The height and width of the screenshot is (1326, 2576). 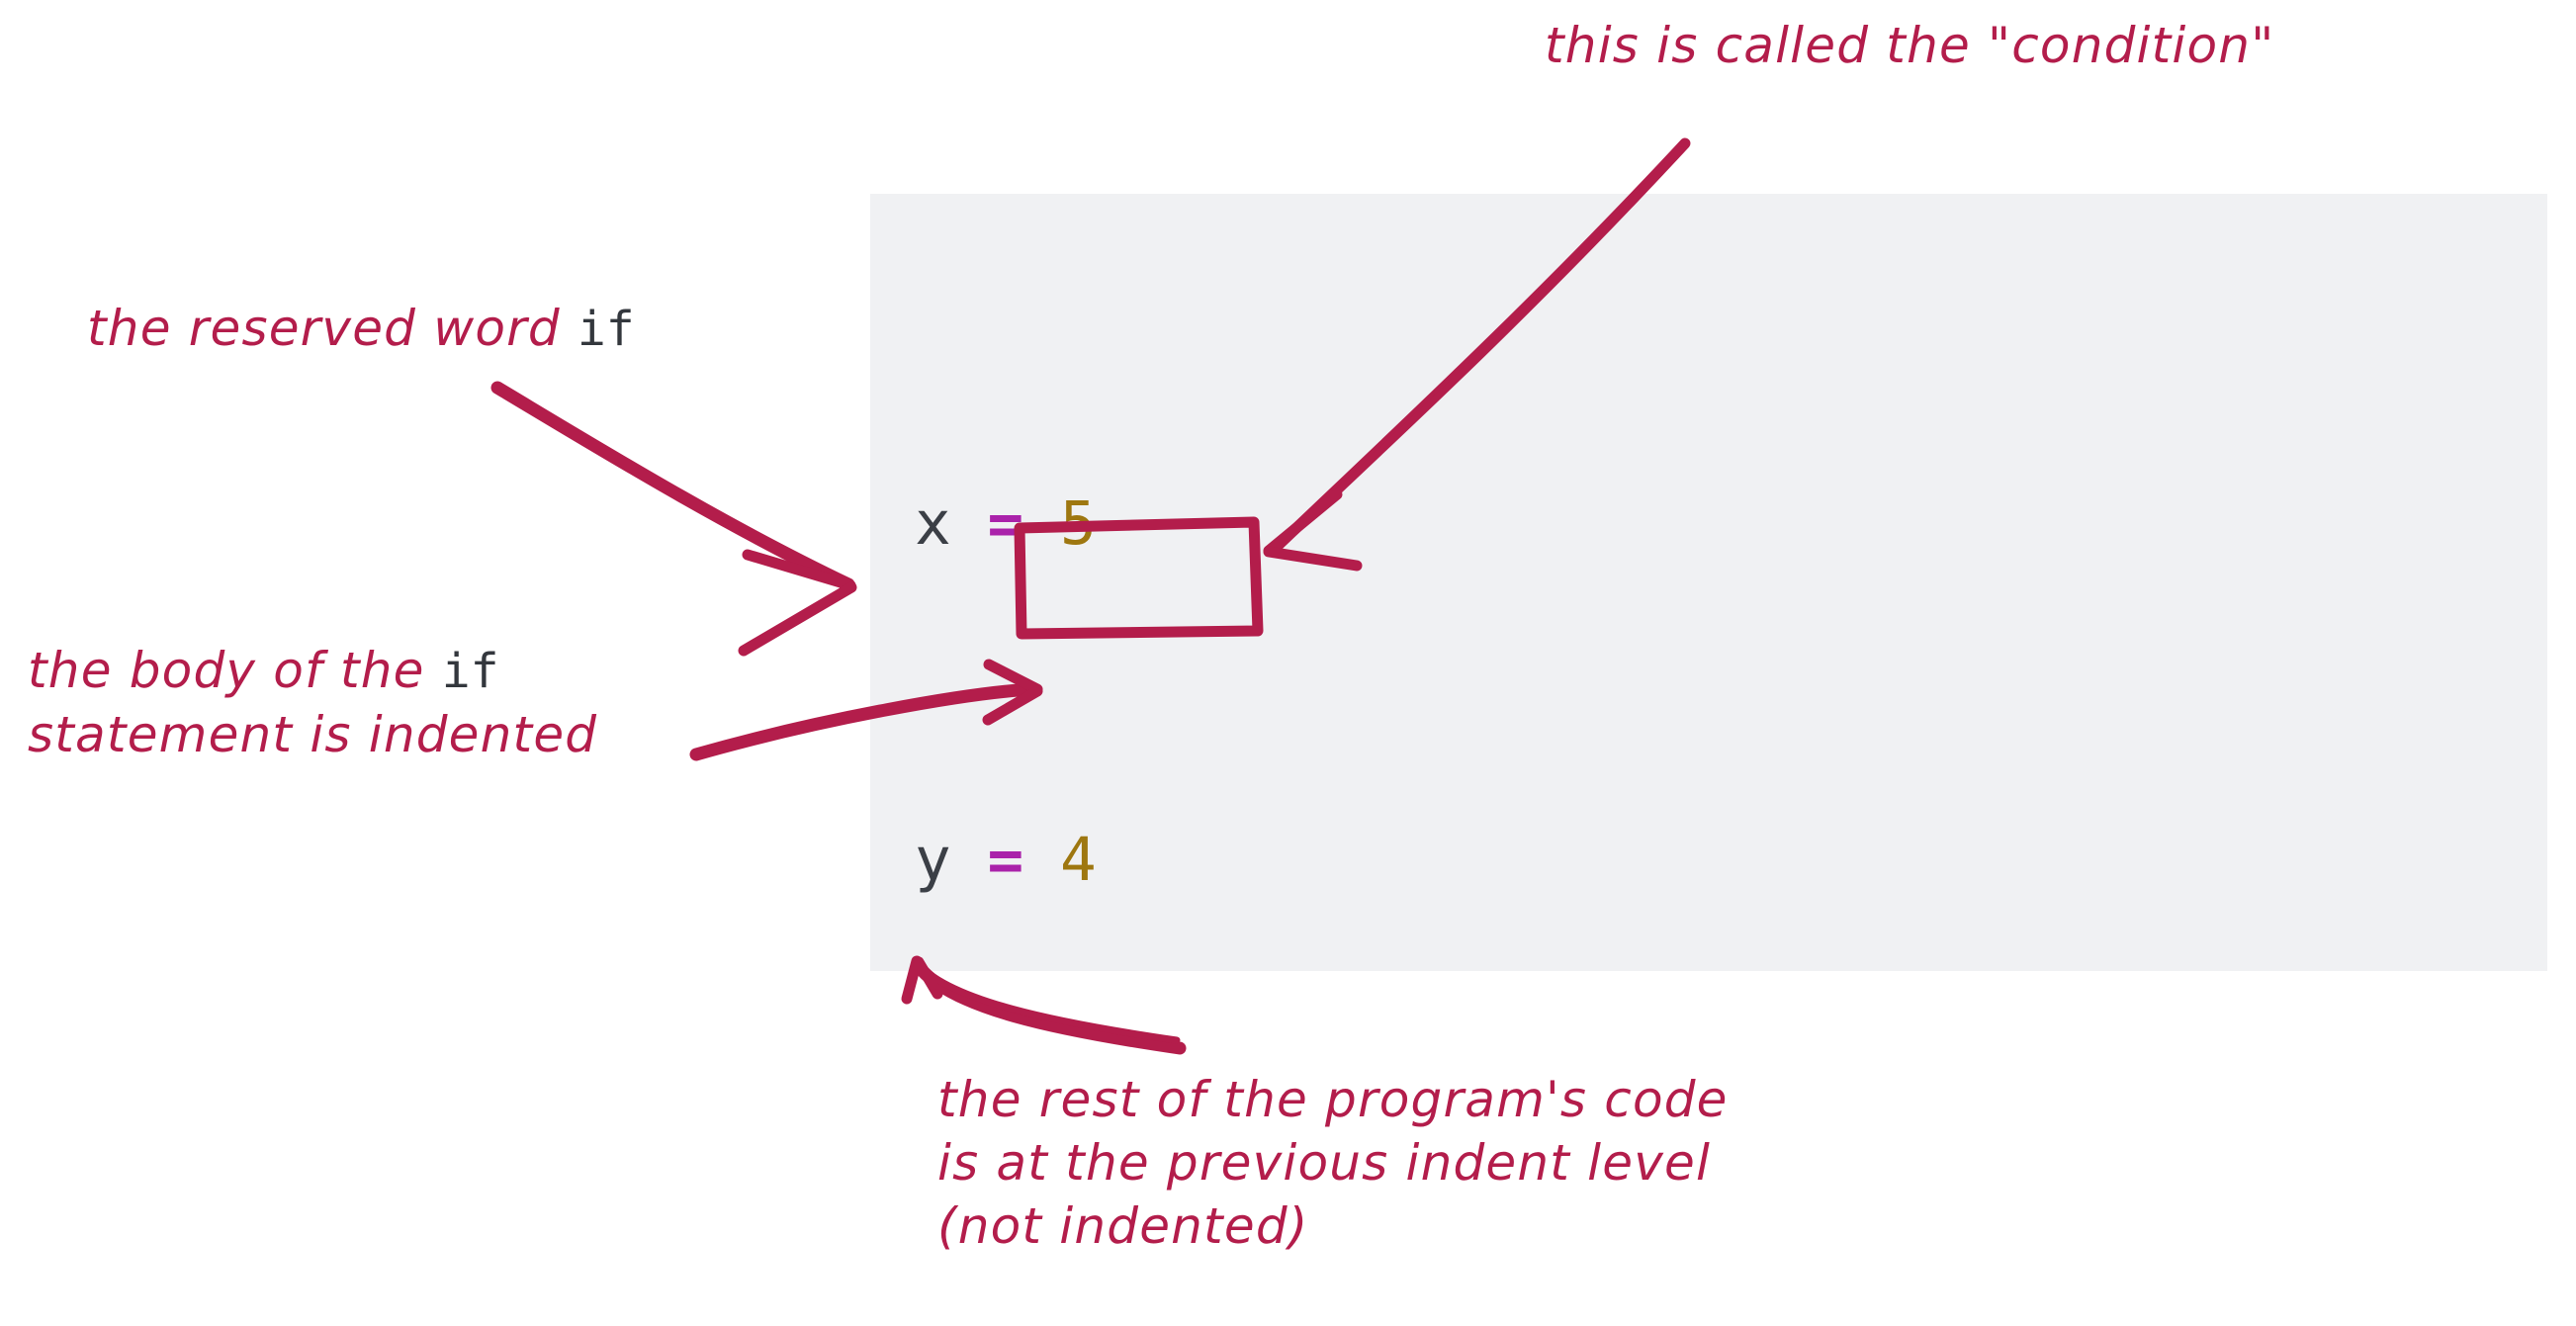 What do you see at coordinates (470, 671) in the screenshot?
I see `annotation-body-indent-line1-code: if` at bounding box center [470, 671].